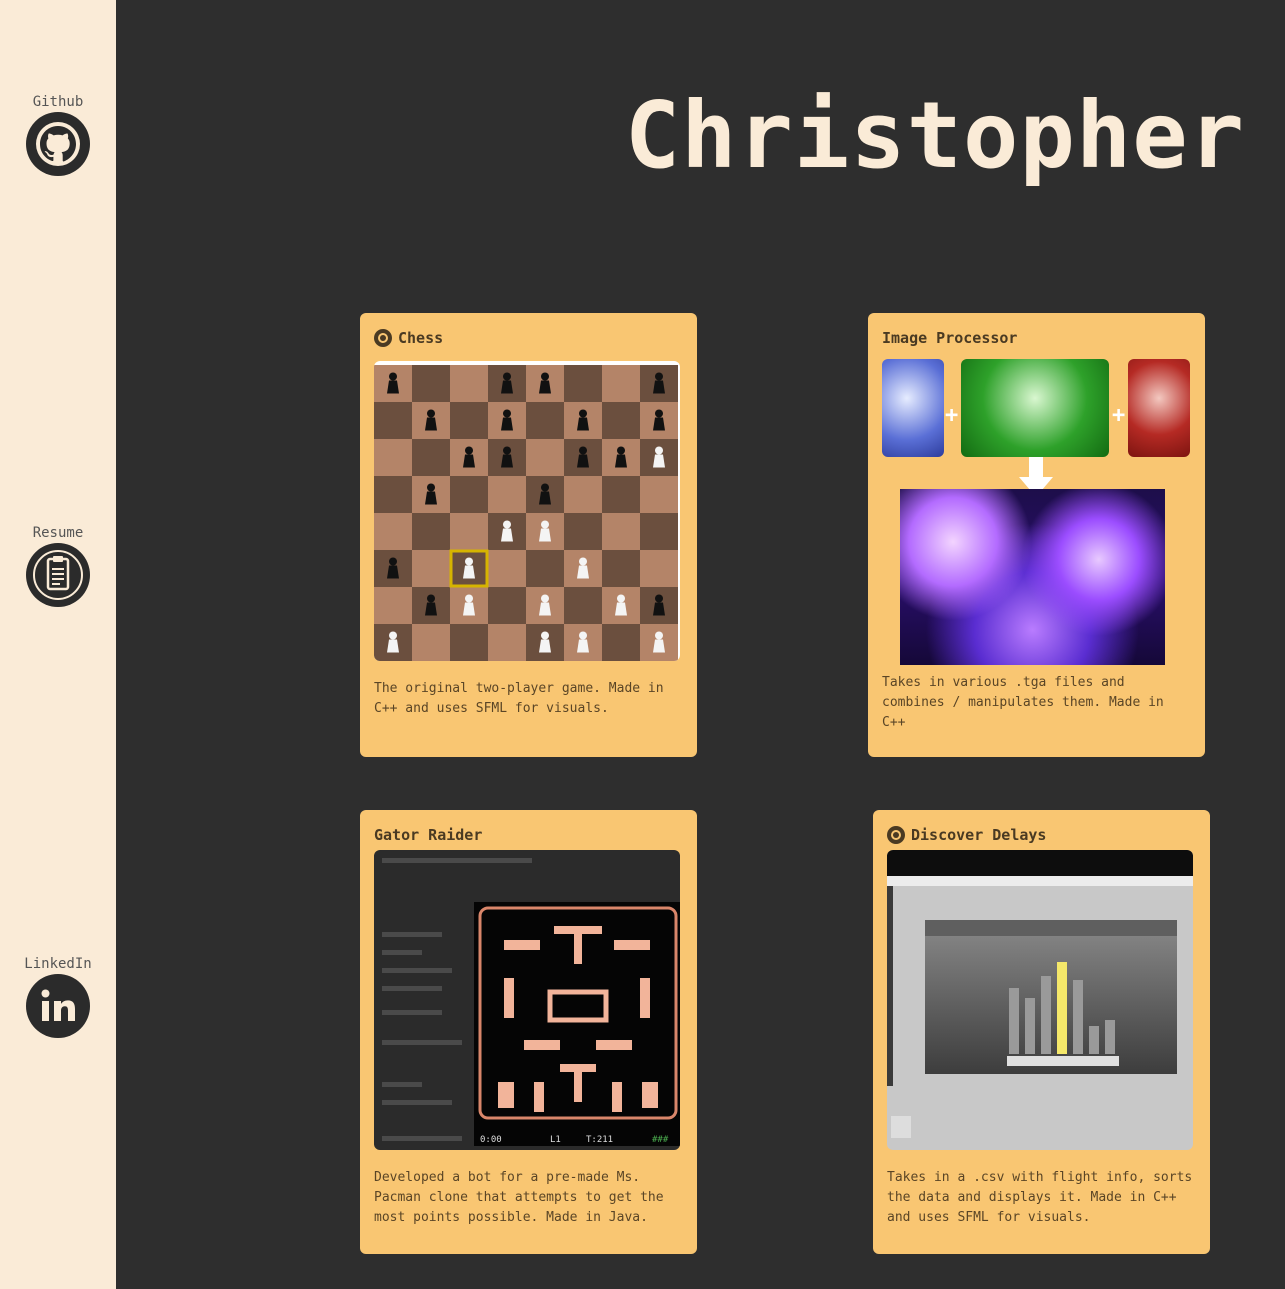 This screenshot has width=1285, height=1289. I want to click on project-title: Image Processor, so click(950, 338).